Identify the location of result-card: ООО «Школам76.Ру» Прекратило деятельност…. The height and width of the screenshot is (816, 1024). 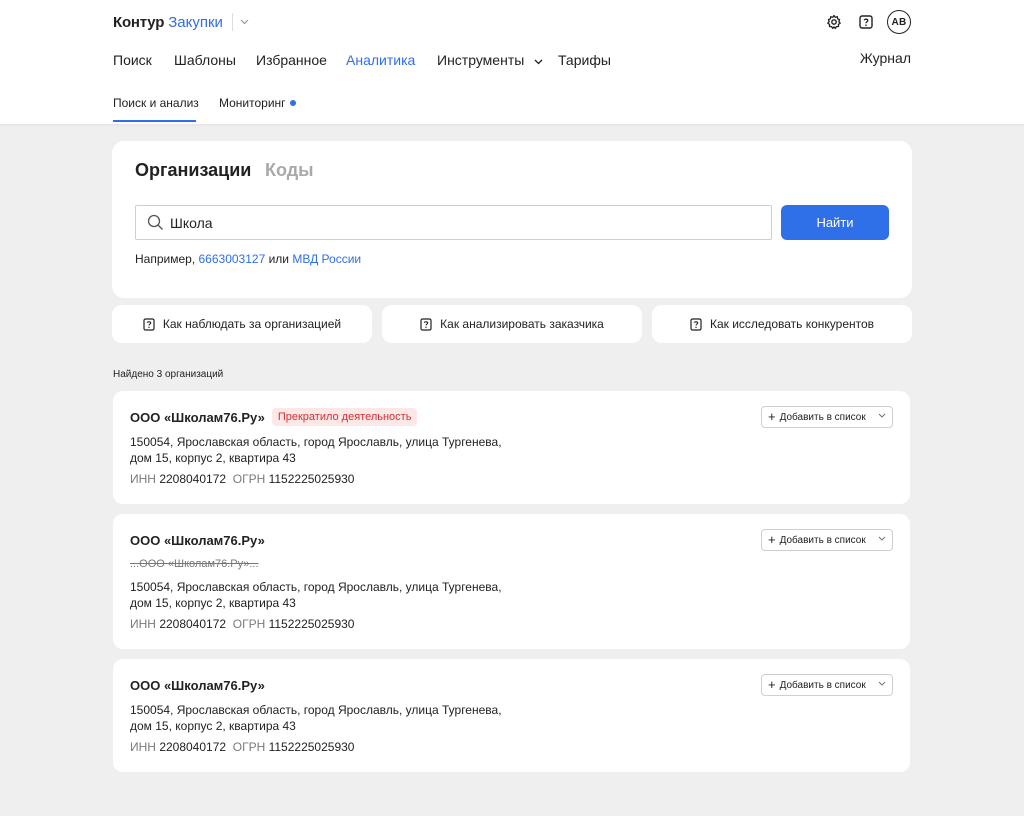
(511, 447).